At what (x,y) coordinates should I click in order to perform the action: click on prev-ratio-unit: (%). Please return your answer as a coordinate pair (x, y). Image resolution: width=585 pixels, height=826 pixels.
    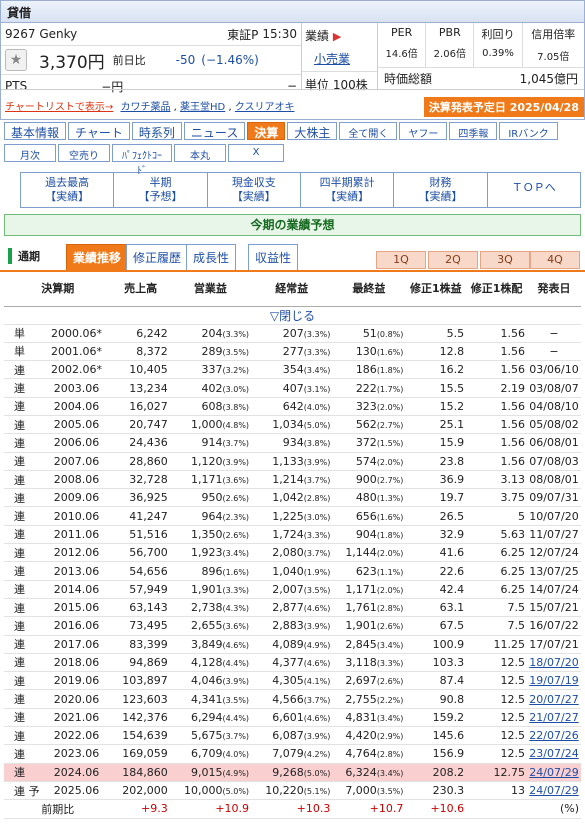
    Looking at the image, I should click on (554, 809).